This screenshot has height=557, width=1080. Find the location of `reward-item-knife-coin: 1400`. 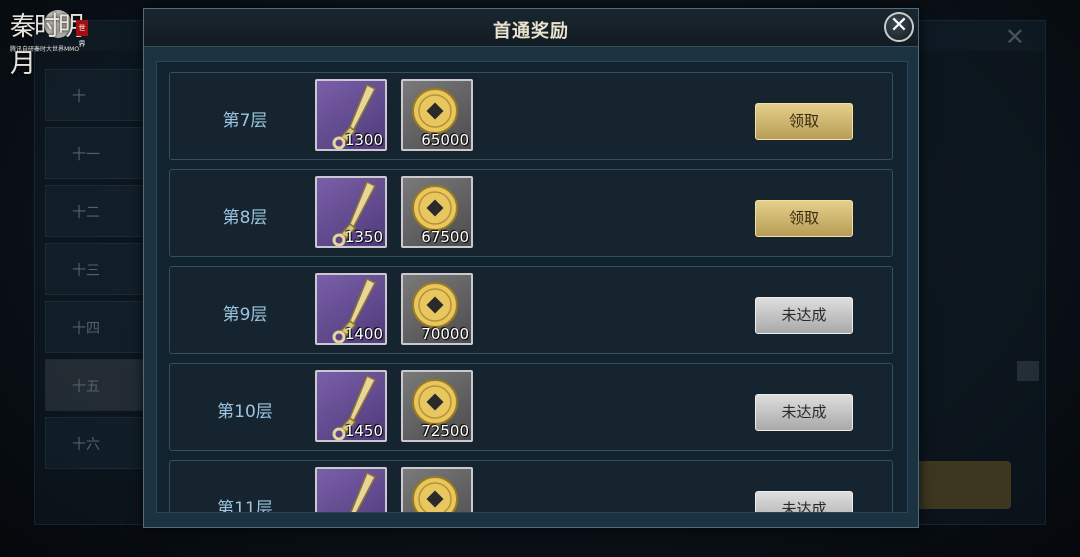

reward-item-knife-coin: 1400 is located at coordinates (351, 309).